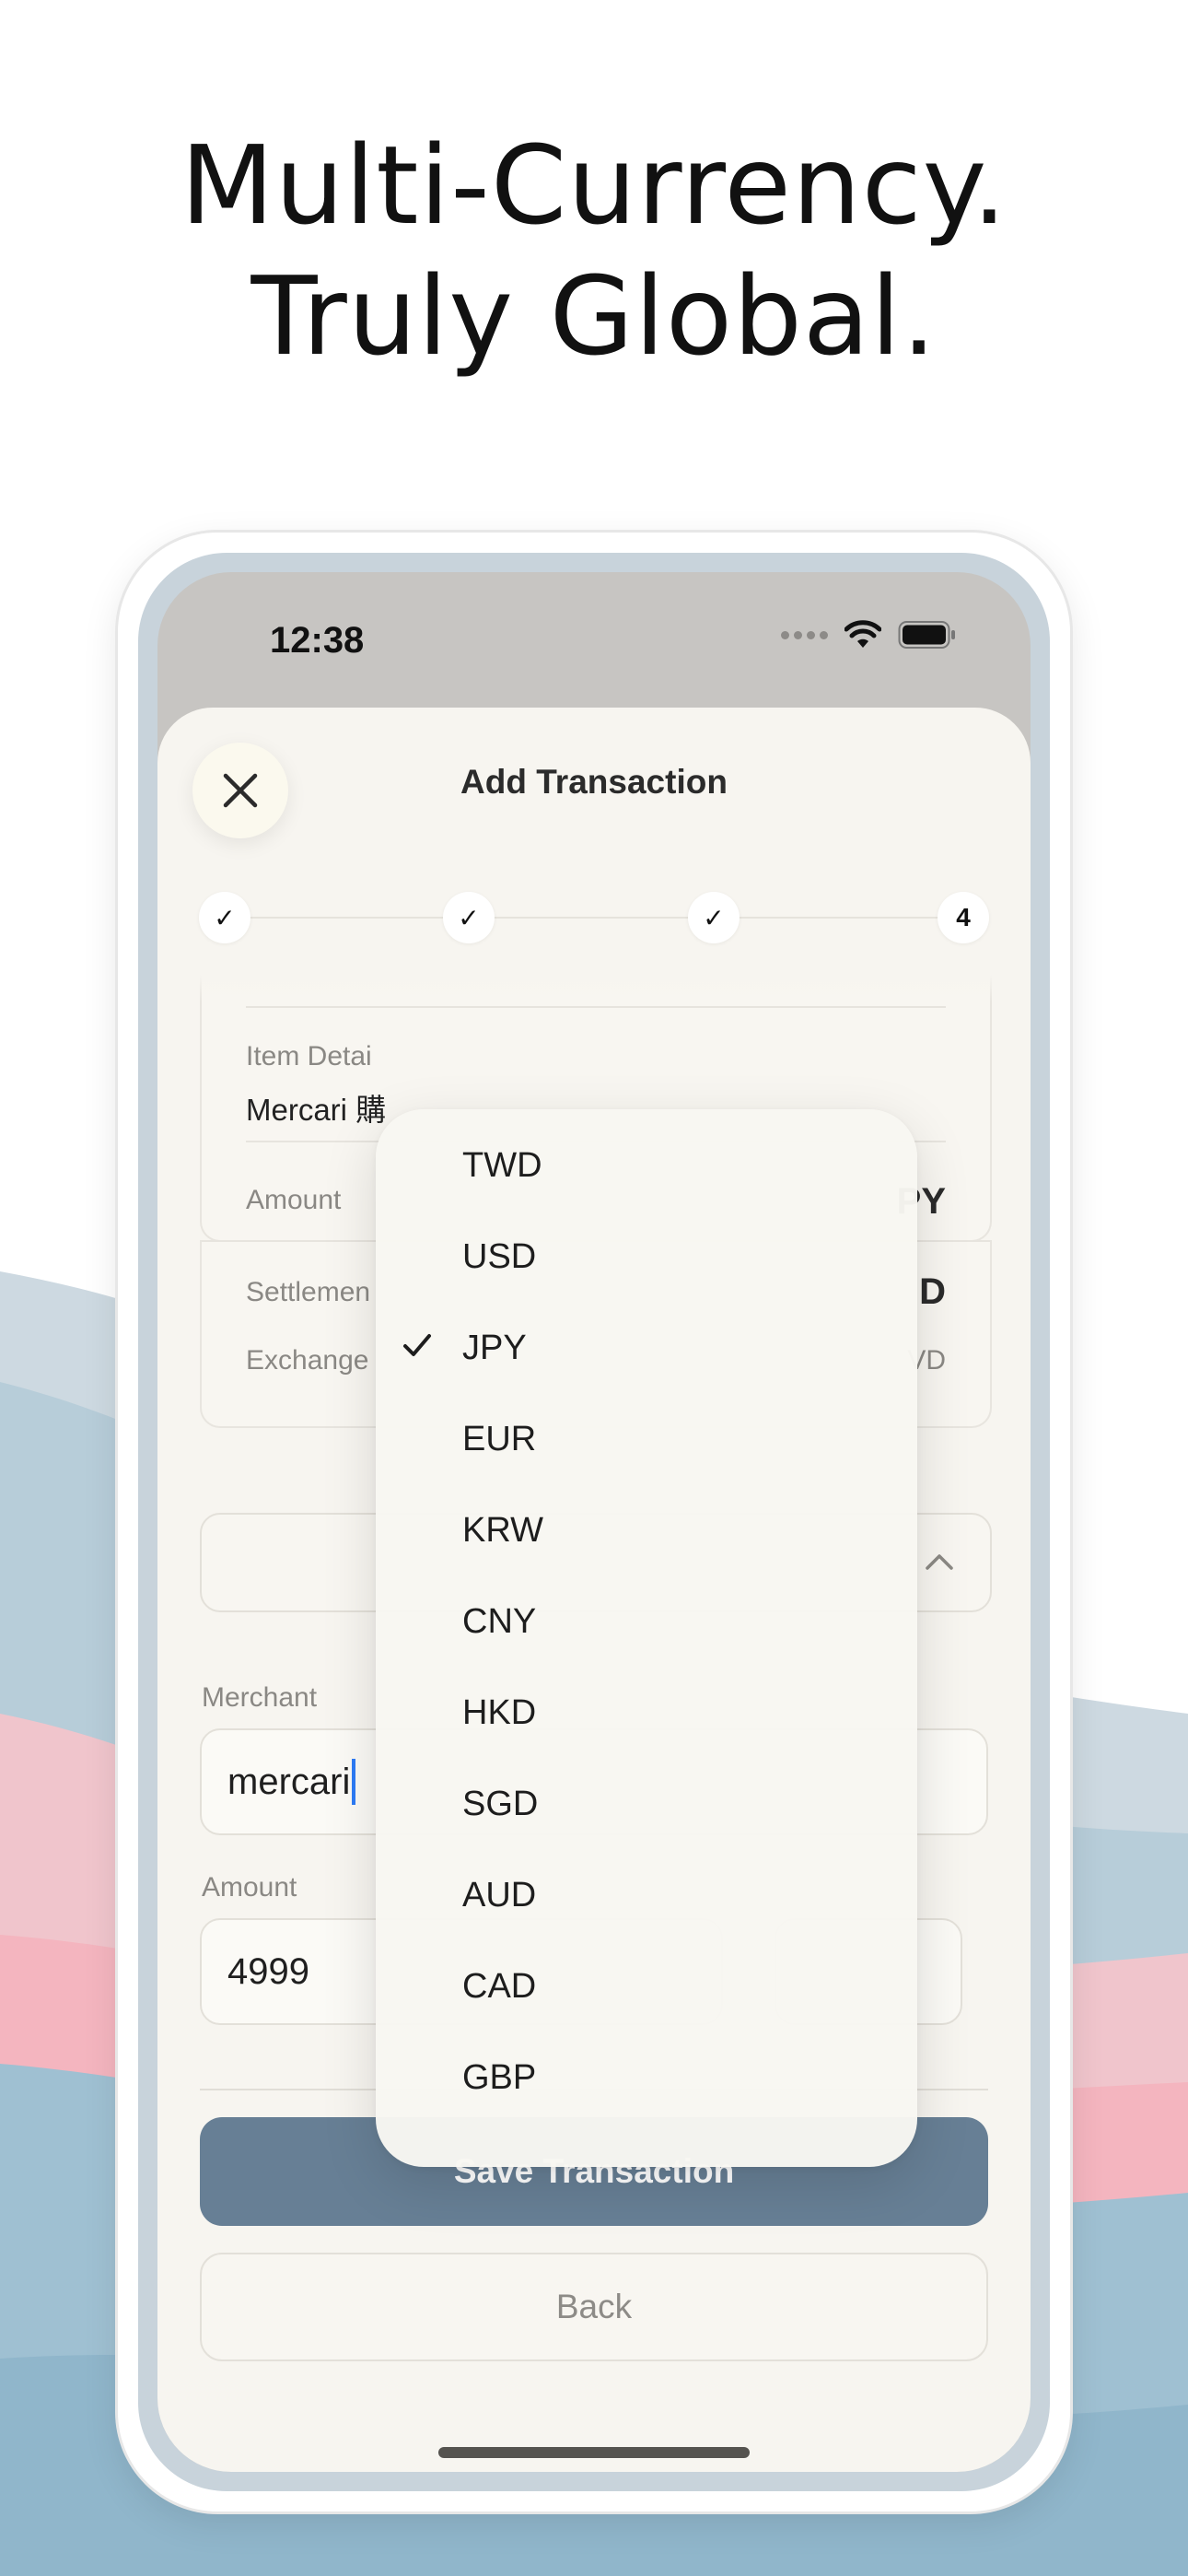 Image resolution: width=1188 pixels, height=2576 pixels. Describe the element at coordinates (499, 1621) in the screenshot. I see `currency-code: CNY` at that location.